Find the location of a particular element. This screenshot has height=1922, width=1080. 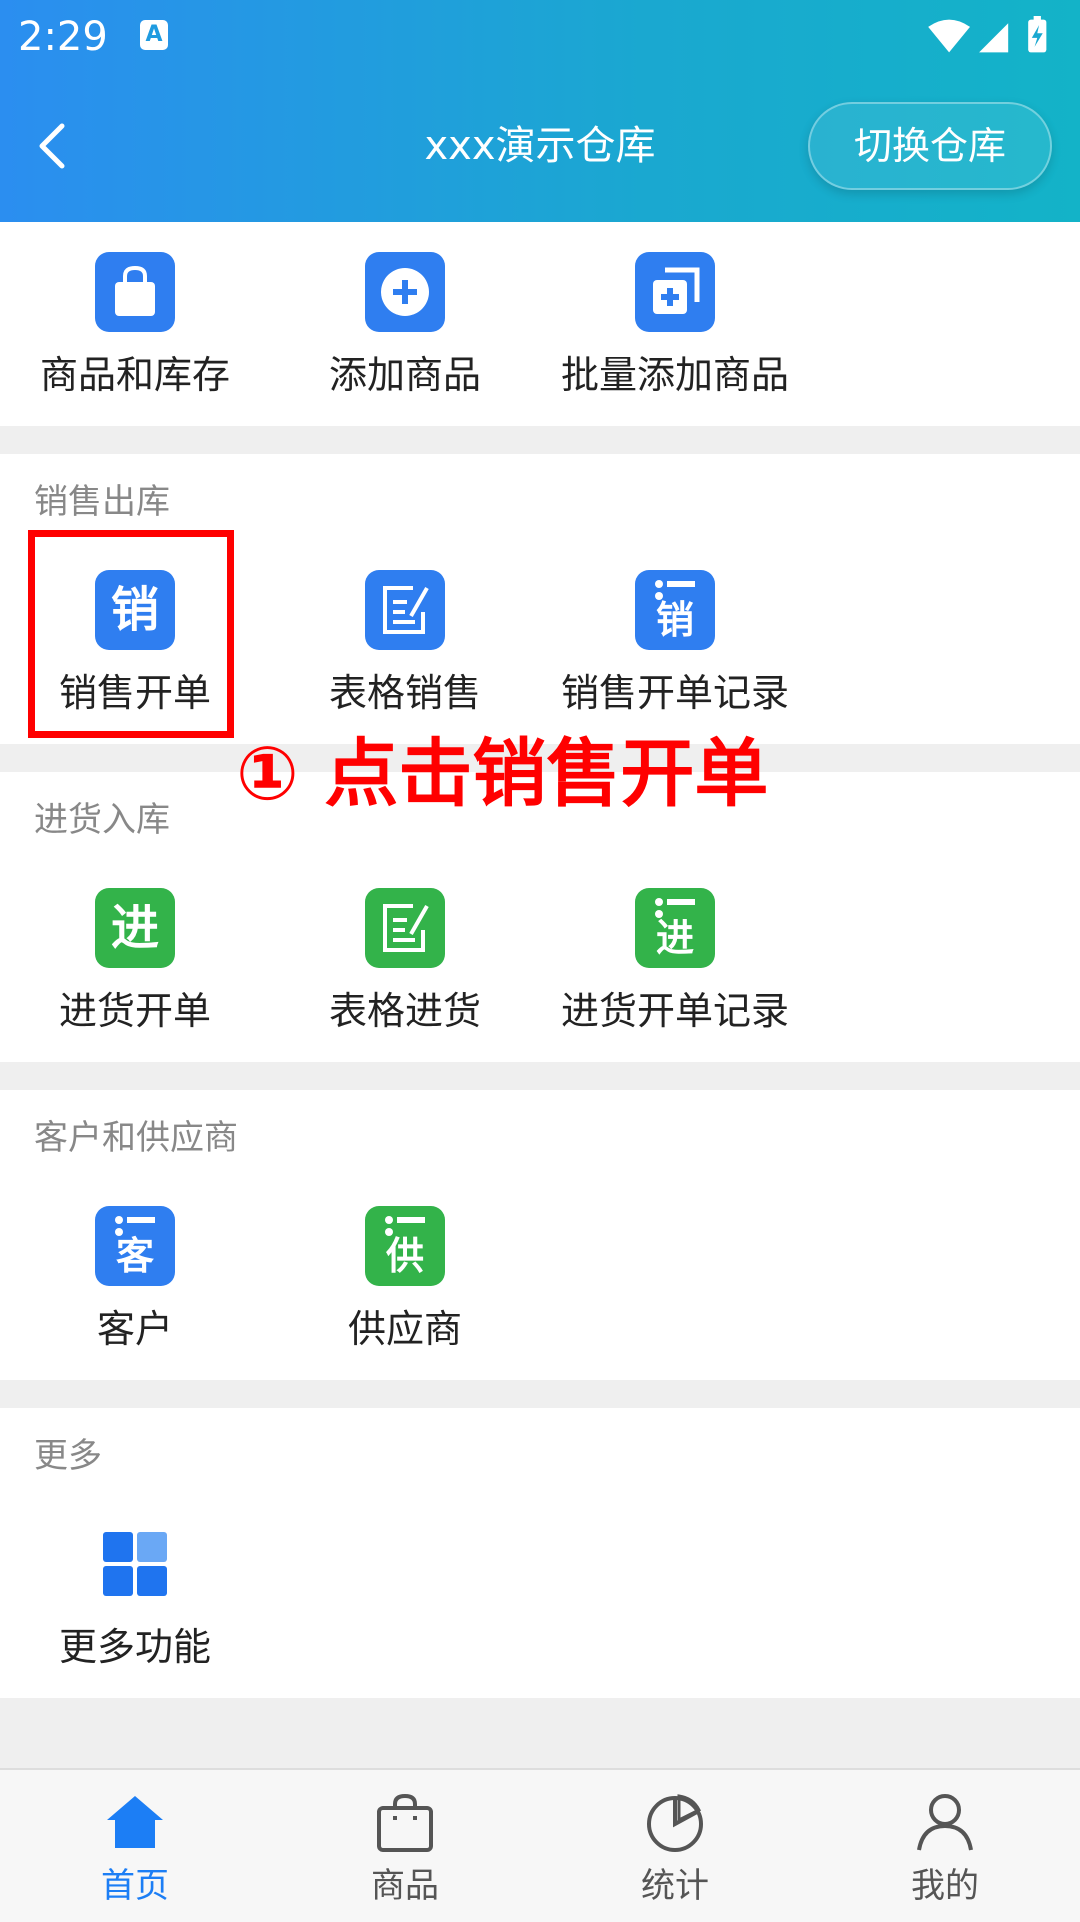

goods-inventory-item: 商品和库存 is located at coordinates (135, 326).